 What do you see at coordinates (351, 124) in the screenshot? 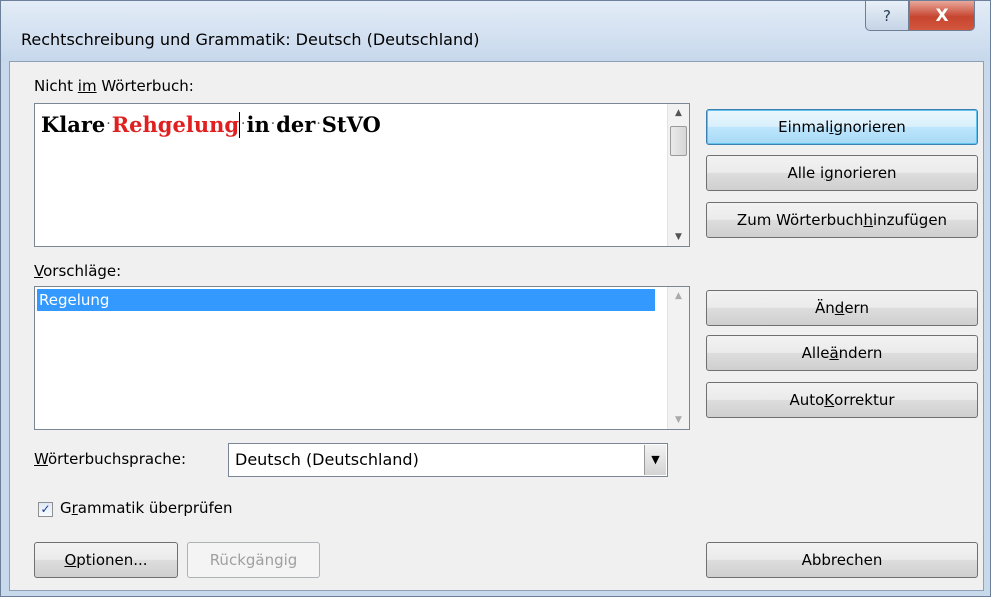
I see `word: StVO` at bounding box center [351, 124].